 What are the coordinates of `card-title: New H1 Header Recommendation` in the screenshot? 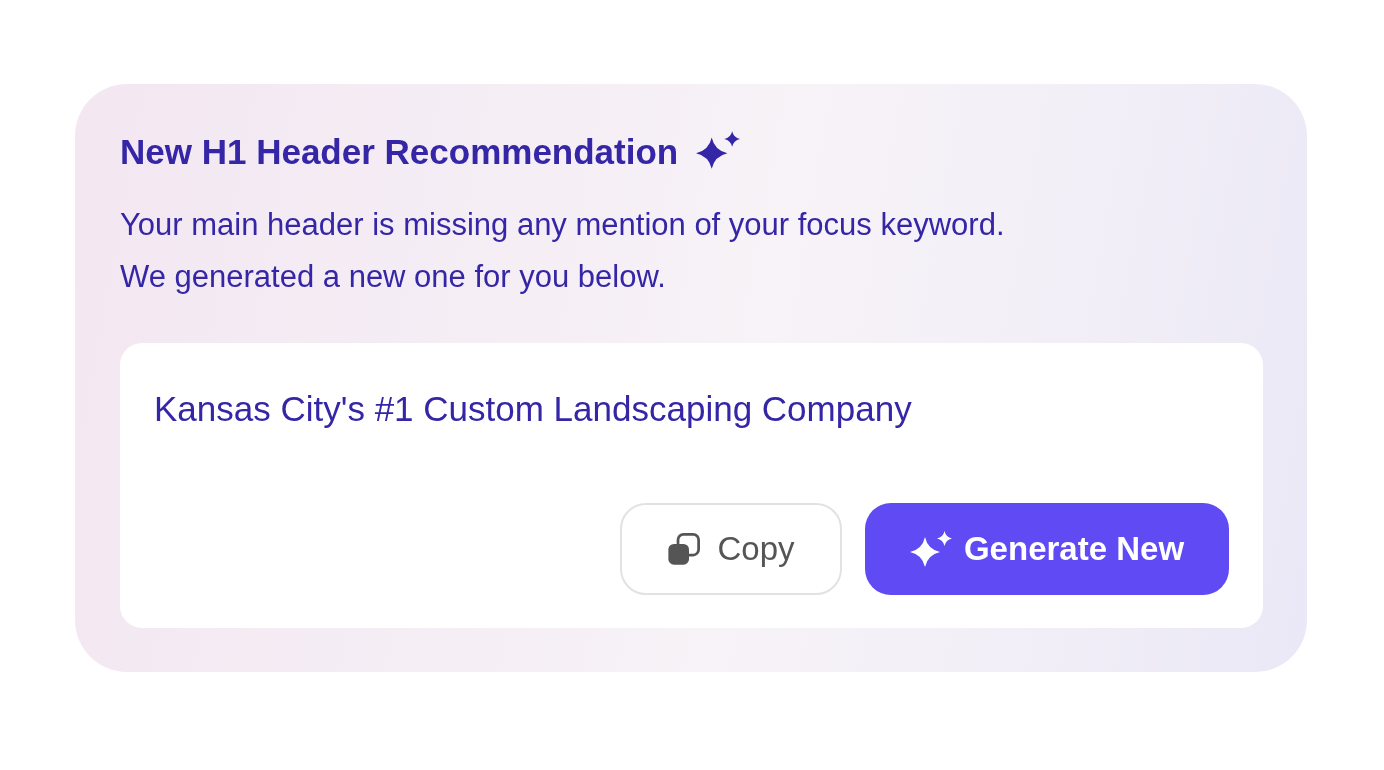 It's located at (399, 152).